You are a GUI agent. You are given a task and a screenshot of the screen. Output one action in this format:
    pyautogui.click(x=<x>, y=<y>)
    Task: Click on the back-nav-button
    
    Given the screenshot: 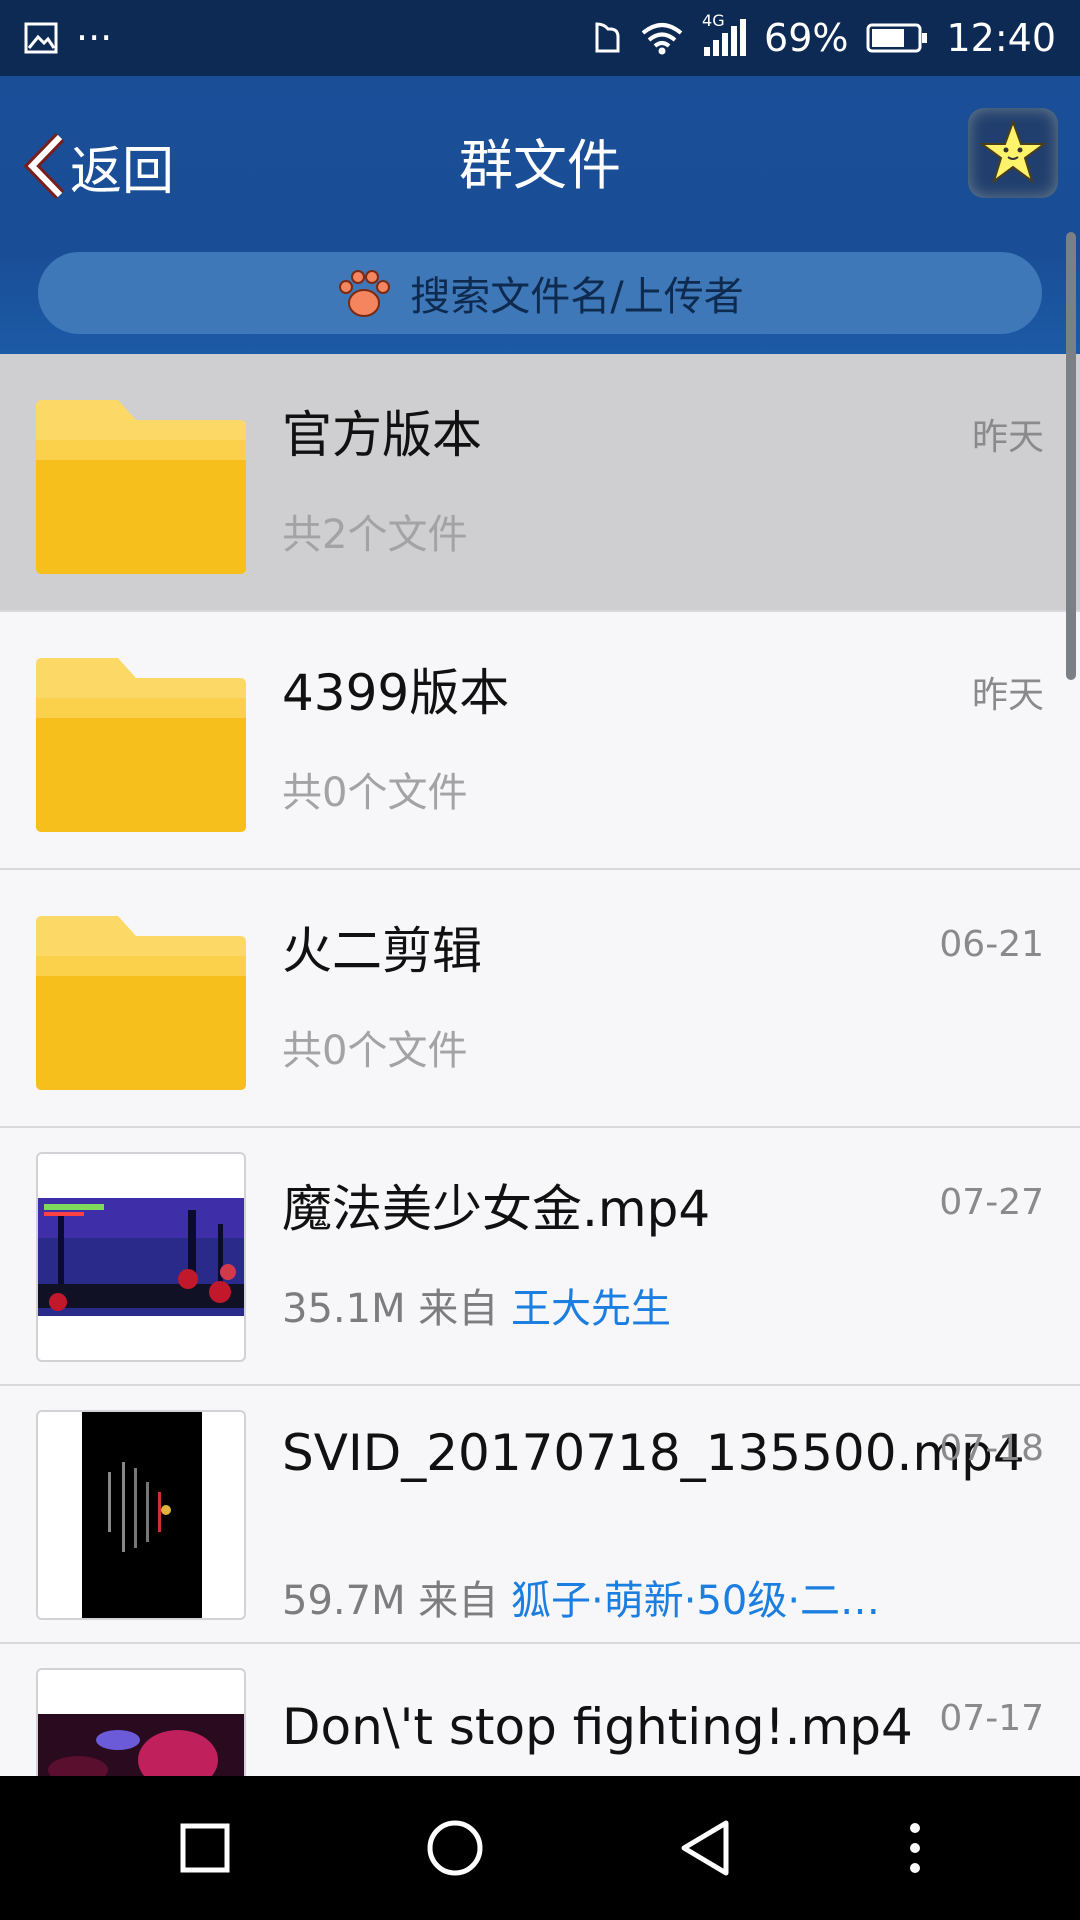 What is the action you would take?
    pyautogui.click(x=705, y=1848)
    